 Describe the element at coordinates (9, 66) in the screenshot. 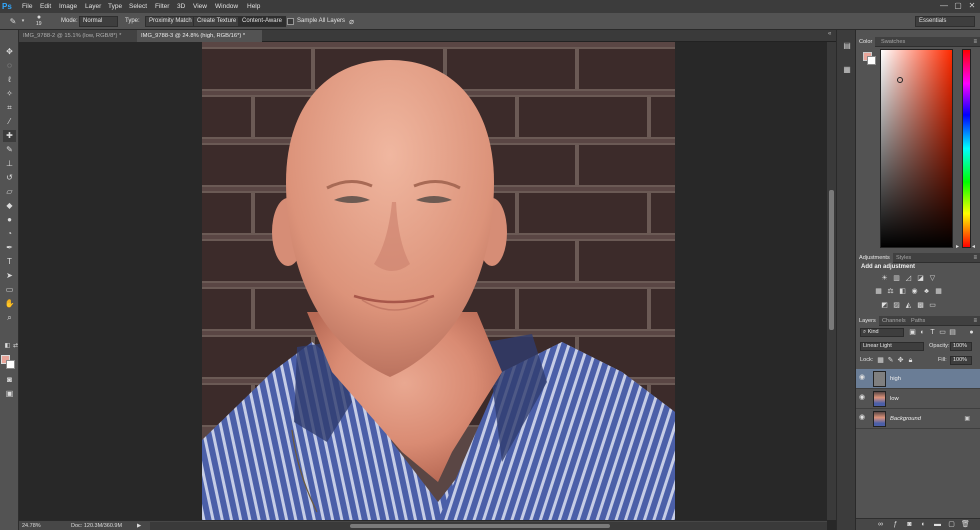

I see `marquee-tool-icon: ◌` at that location.